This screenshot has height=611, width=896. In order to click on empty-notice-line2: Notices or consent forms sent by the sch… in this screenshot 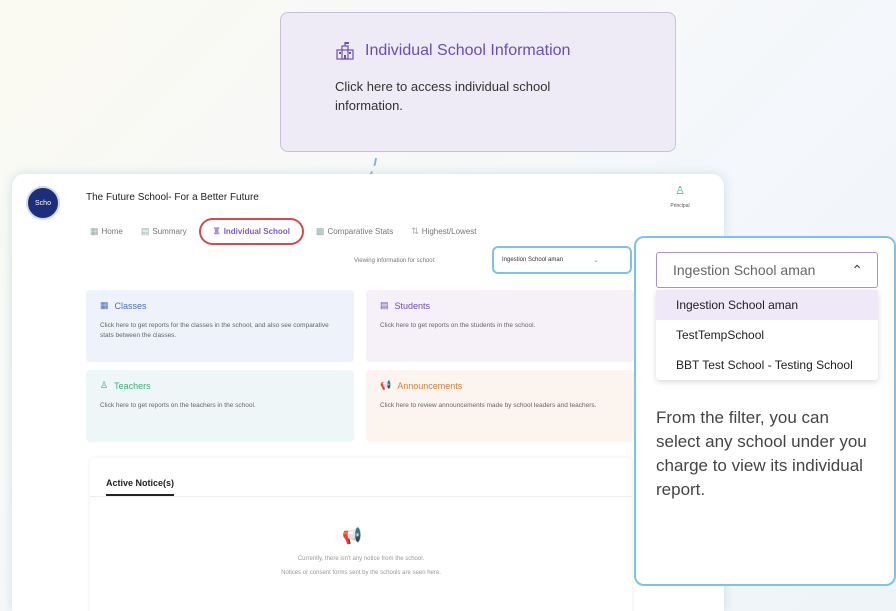, I will do `click(361, 573)`.